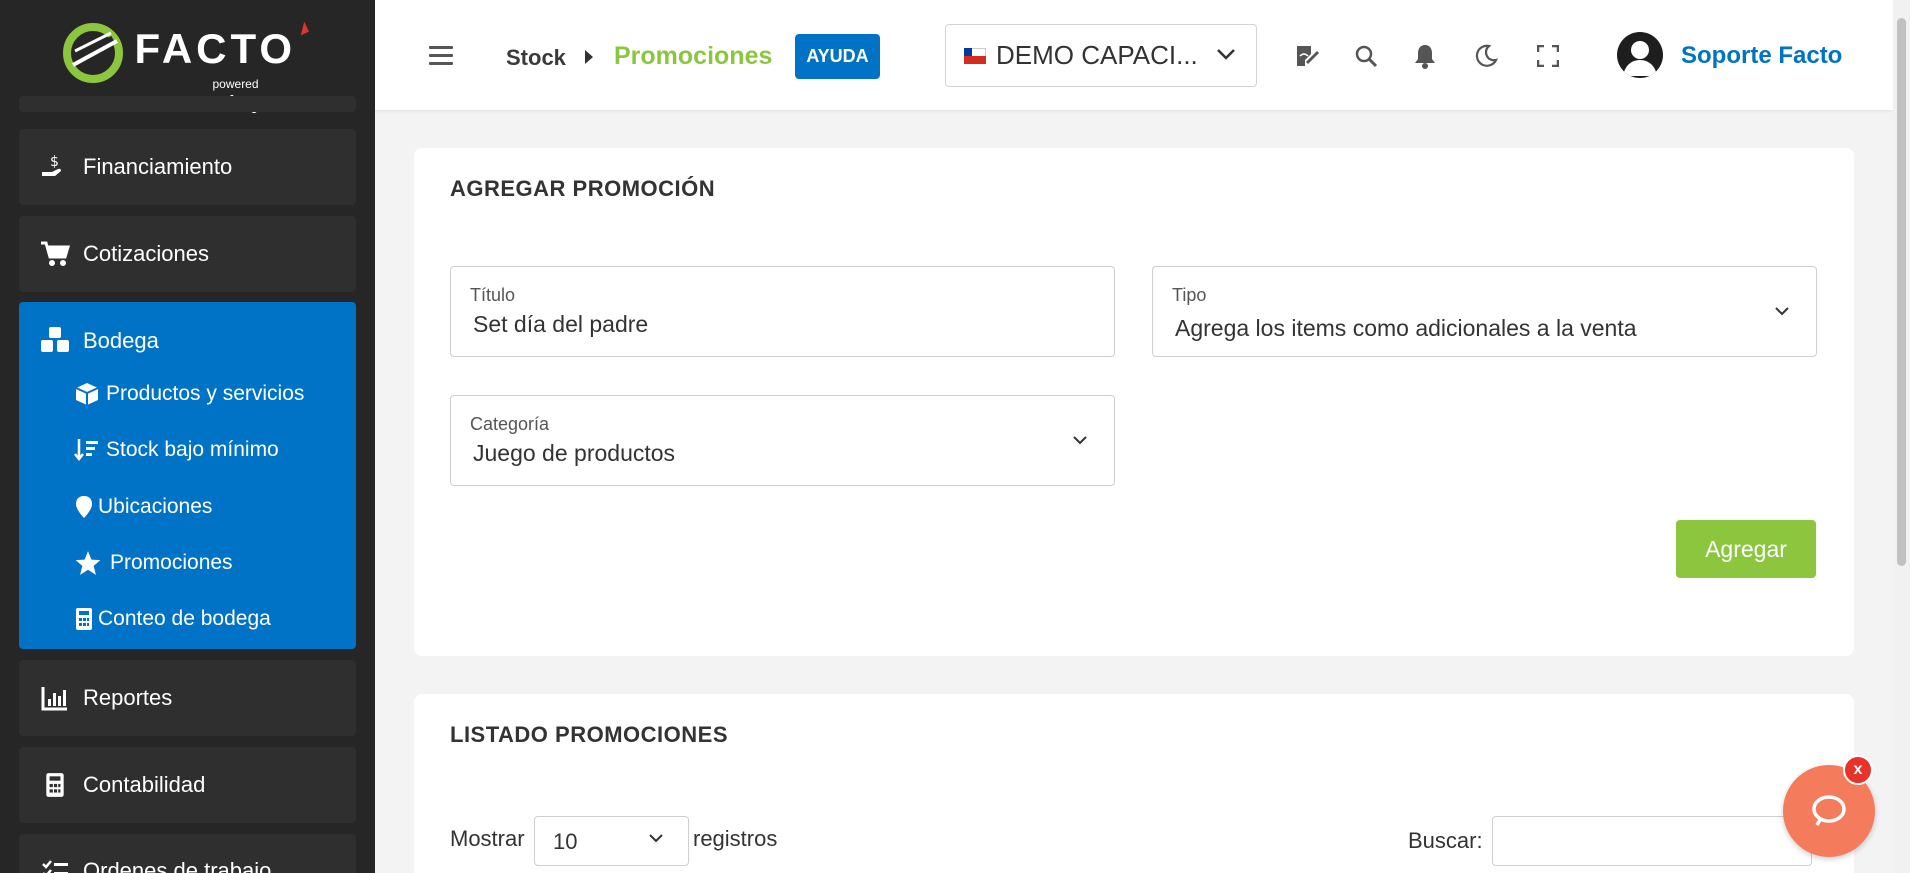 The image size is (1910, 873). Describe the element at coordinates (561, 324) in the screenshot. I see `titulo-value: Set día del padre` at that location.